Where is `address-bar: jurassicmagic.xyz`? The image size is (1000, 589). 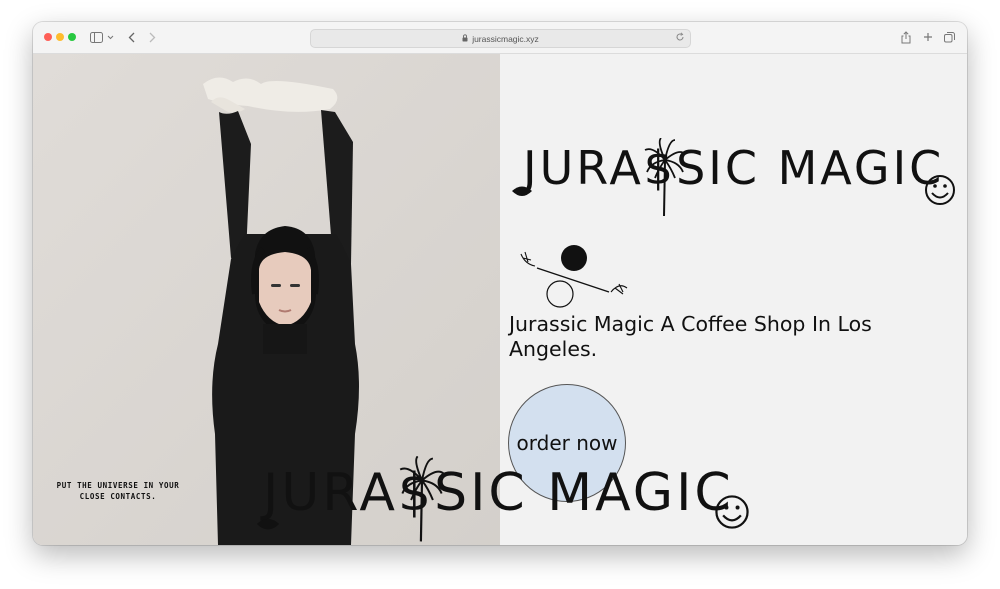
address-bar: jurassicmagic.xyz is located at coordinates (500, 38).